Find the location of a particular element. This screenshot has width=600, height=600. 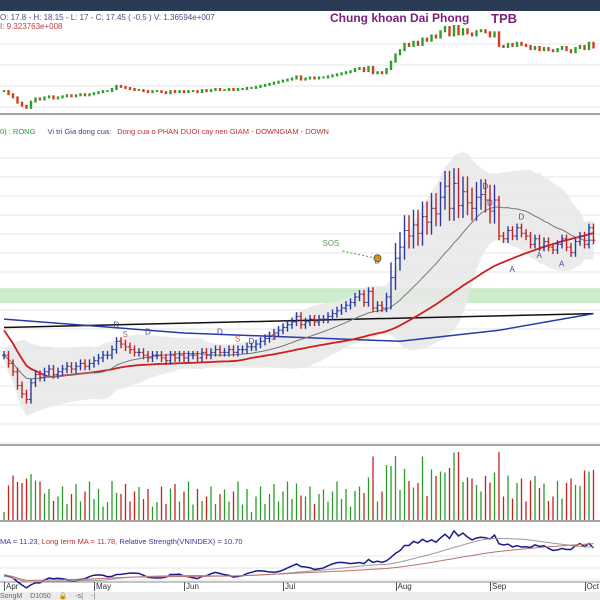

month-label: Apr is located at coordinates (11, 586).